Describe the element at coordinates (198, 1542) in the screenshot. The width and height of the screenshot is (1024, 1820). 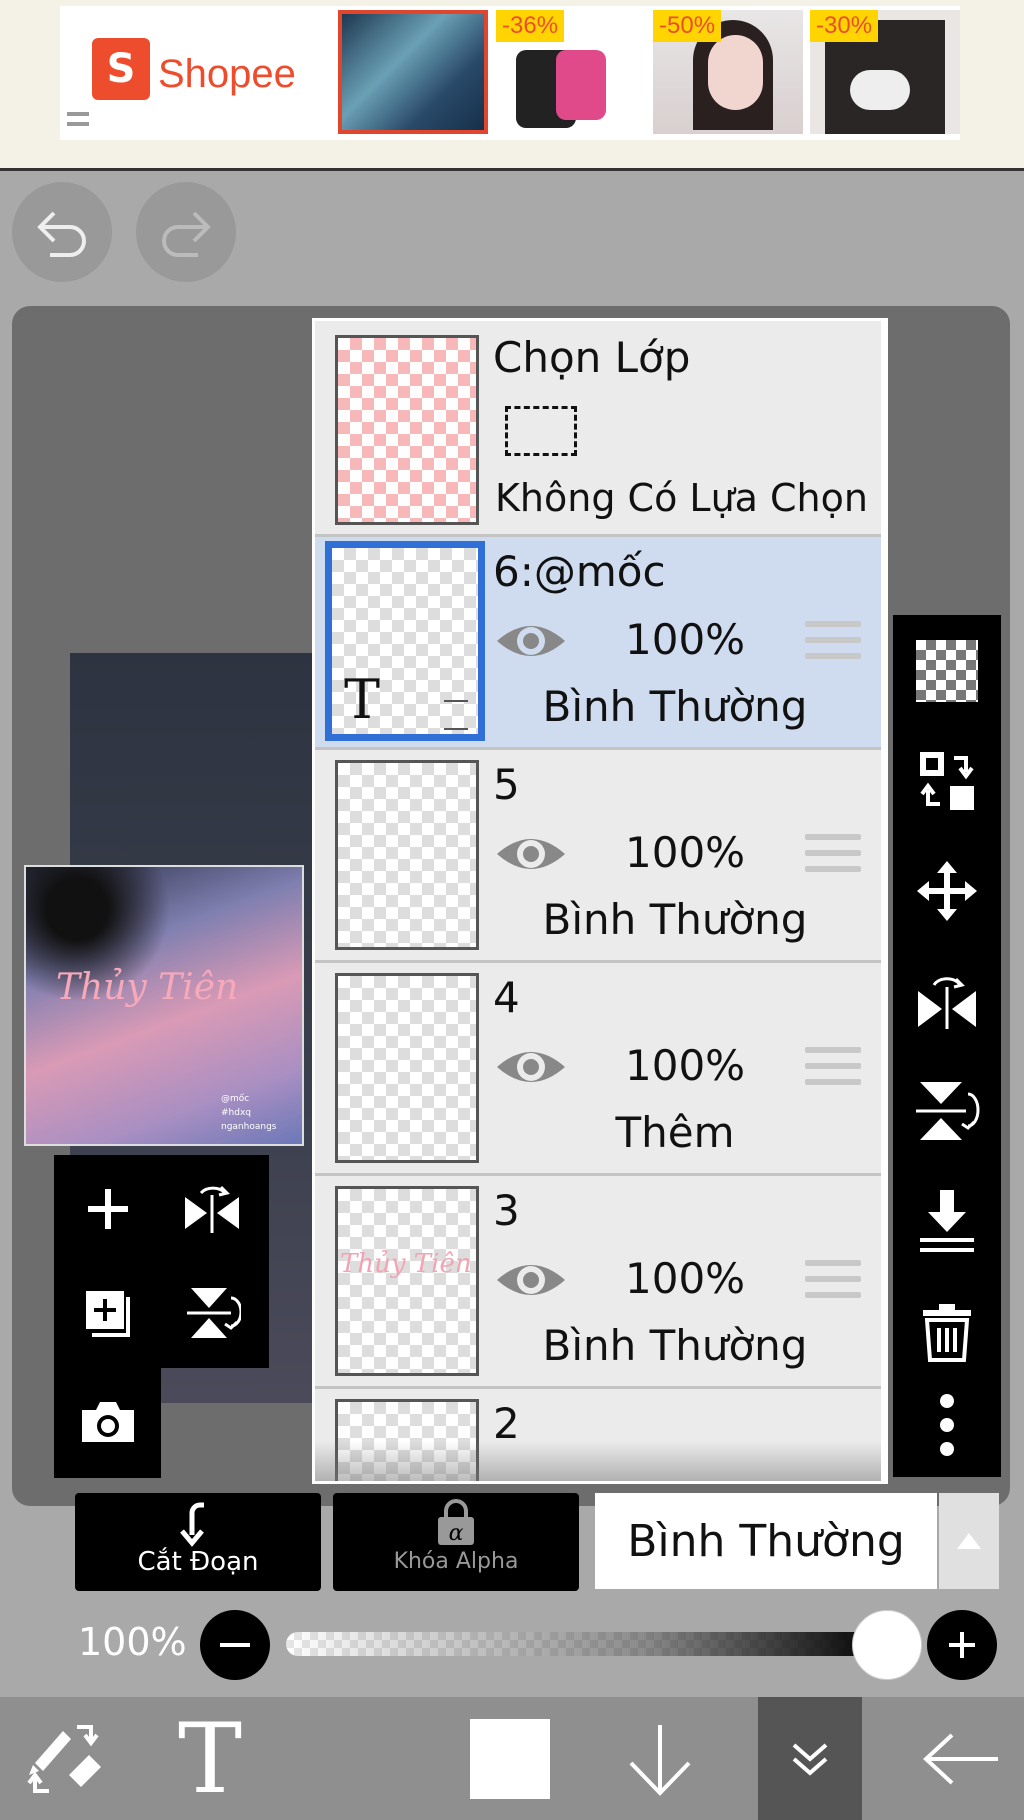
I see `clip-button: Cắt Đoạn` at that location.